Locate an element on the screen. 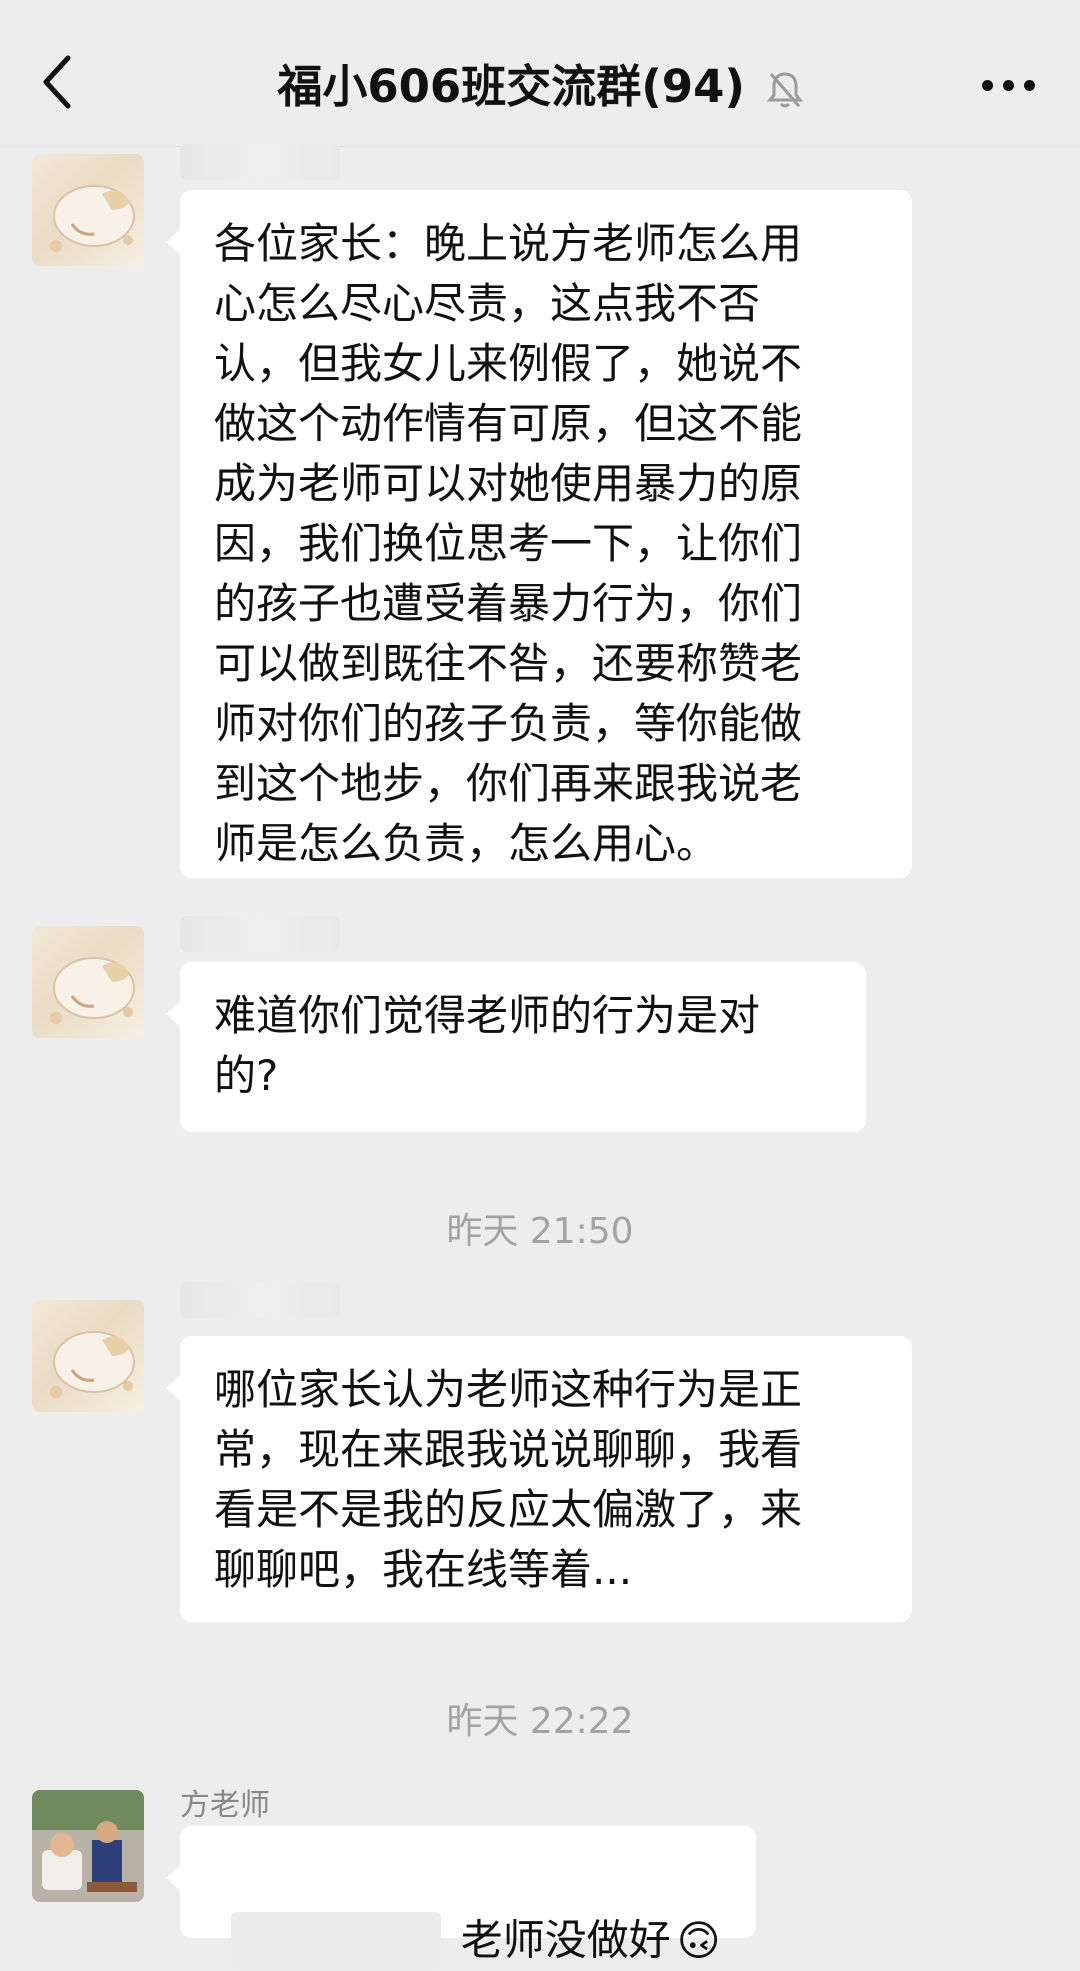  upside-down-face-emoji-icon: 🙃 is located at coordinates (698, 1940).